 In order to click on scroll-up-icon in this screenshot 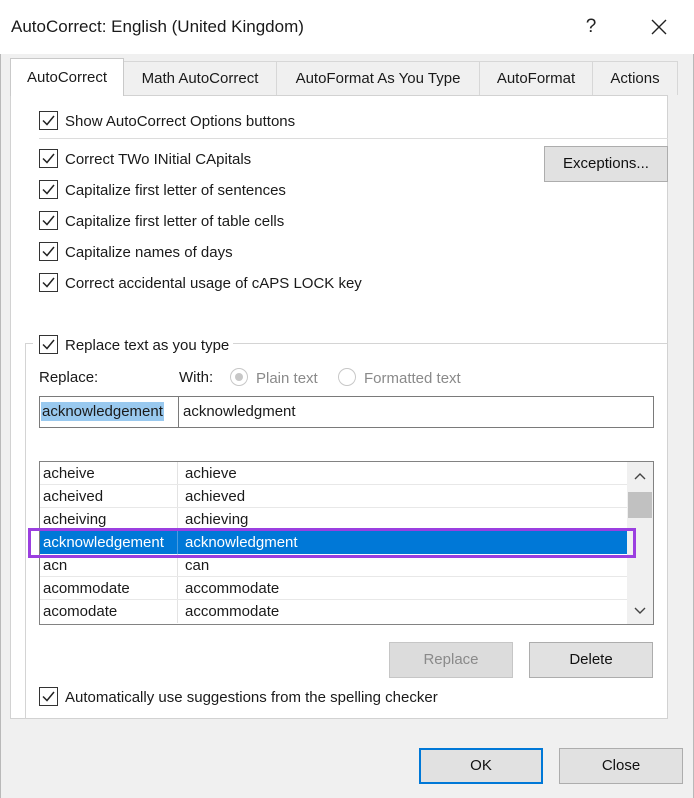, I will do `click(640, 476)`.